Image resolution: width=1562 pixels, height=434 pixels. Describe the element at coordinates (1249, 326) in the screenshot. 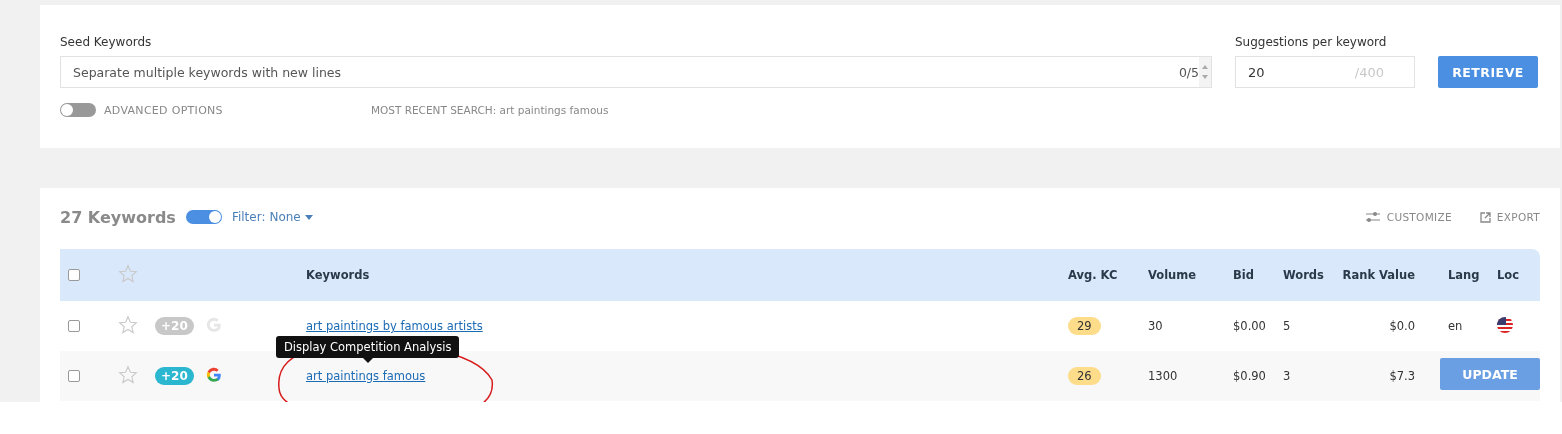

I see `bid-cell: $0.00` at that location.